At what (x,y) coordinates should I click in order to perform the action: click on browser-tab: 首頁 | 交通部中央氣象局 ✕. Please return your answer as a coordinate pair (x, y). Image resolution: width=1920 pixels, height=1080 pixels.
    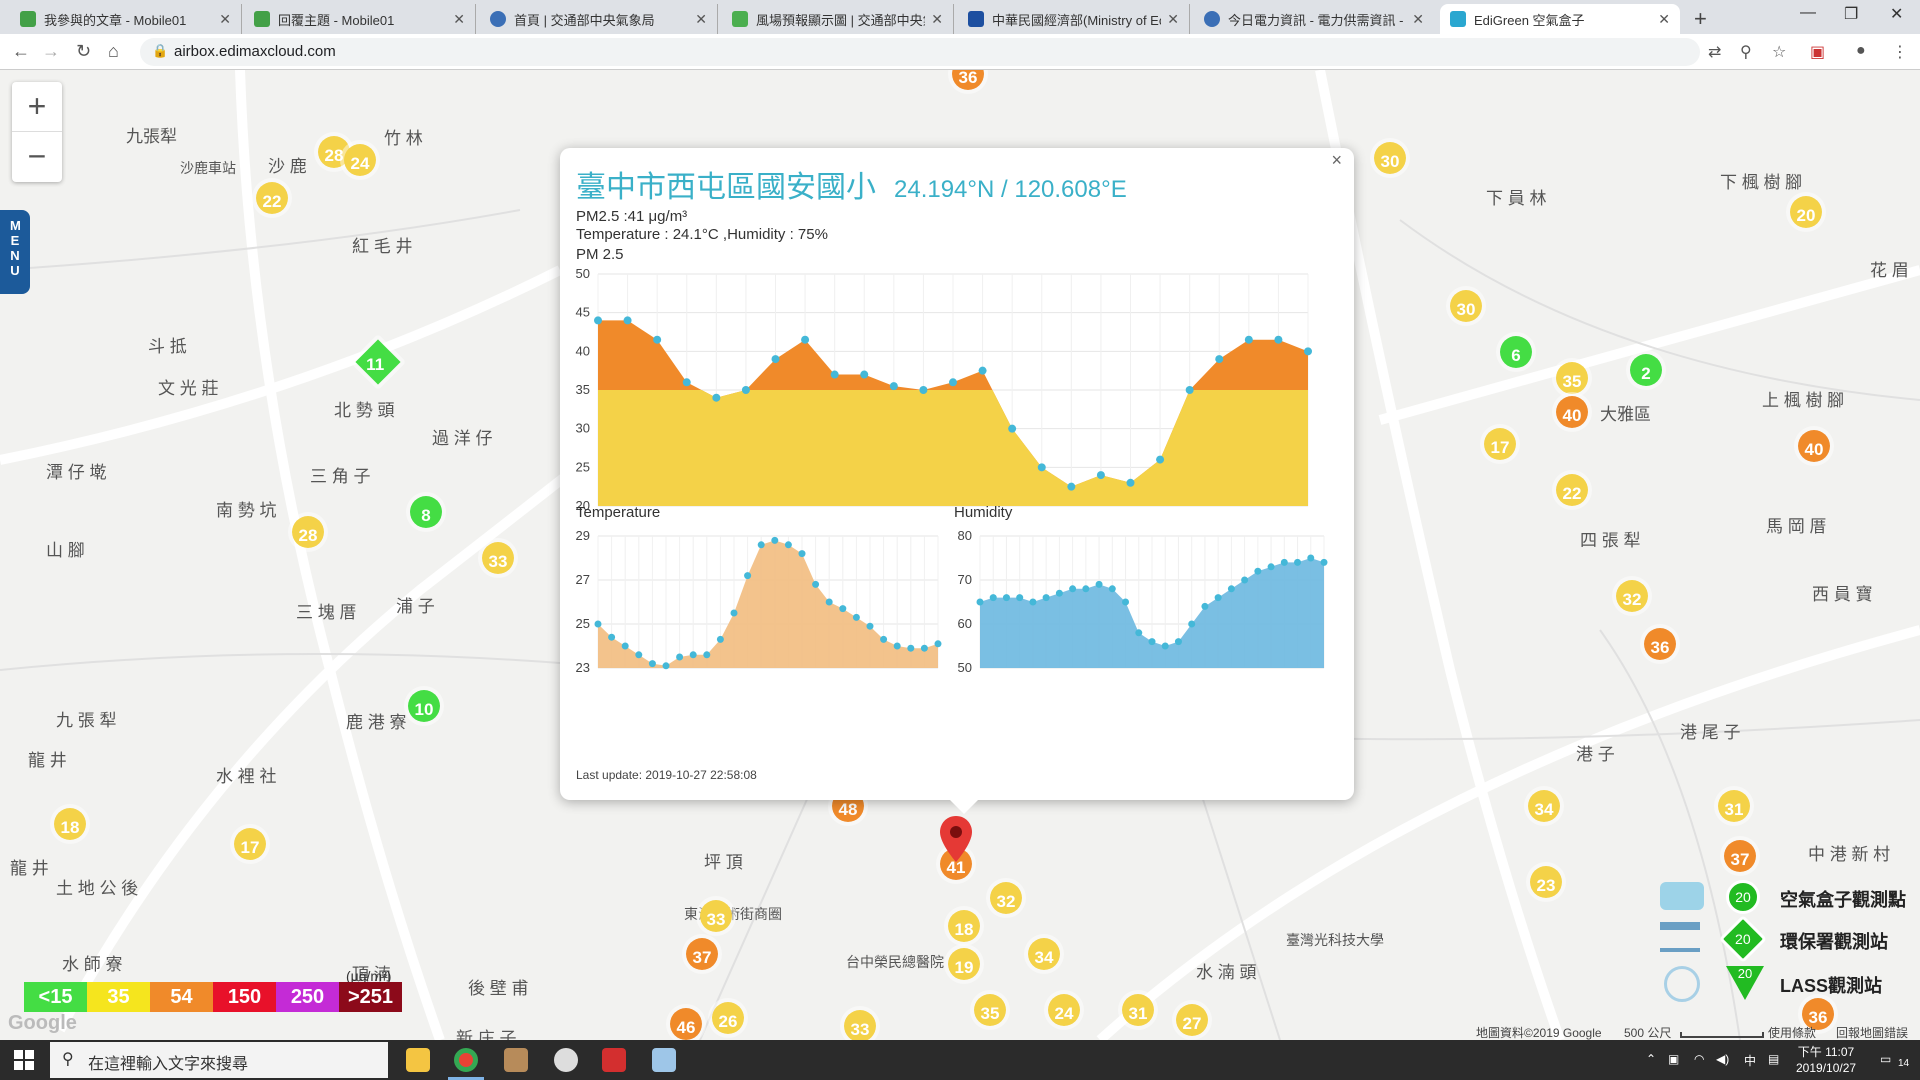
    Looking at the image, I should click on (599, 19).